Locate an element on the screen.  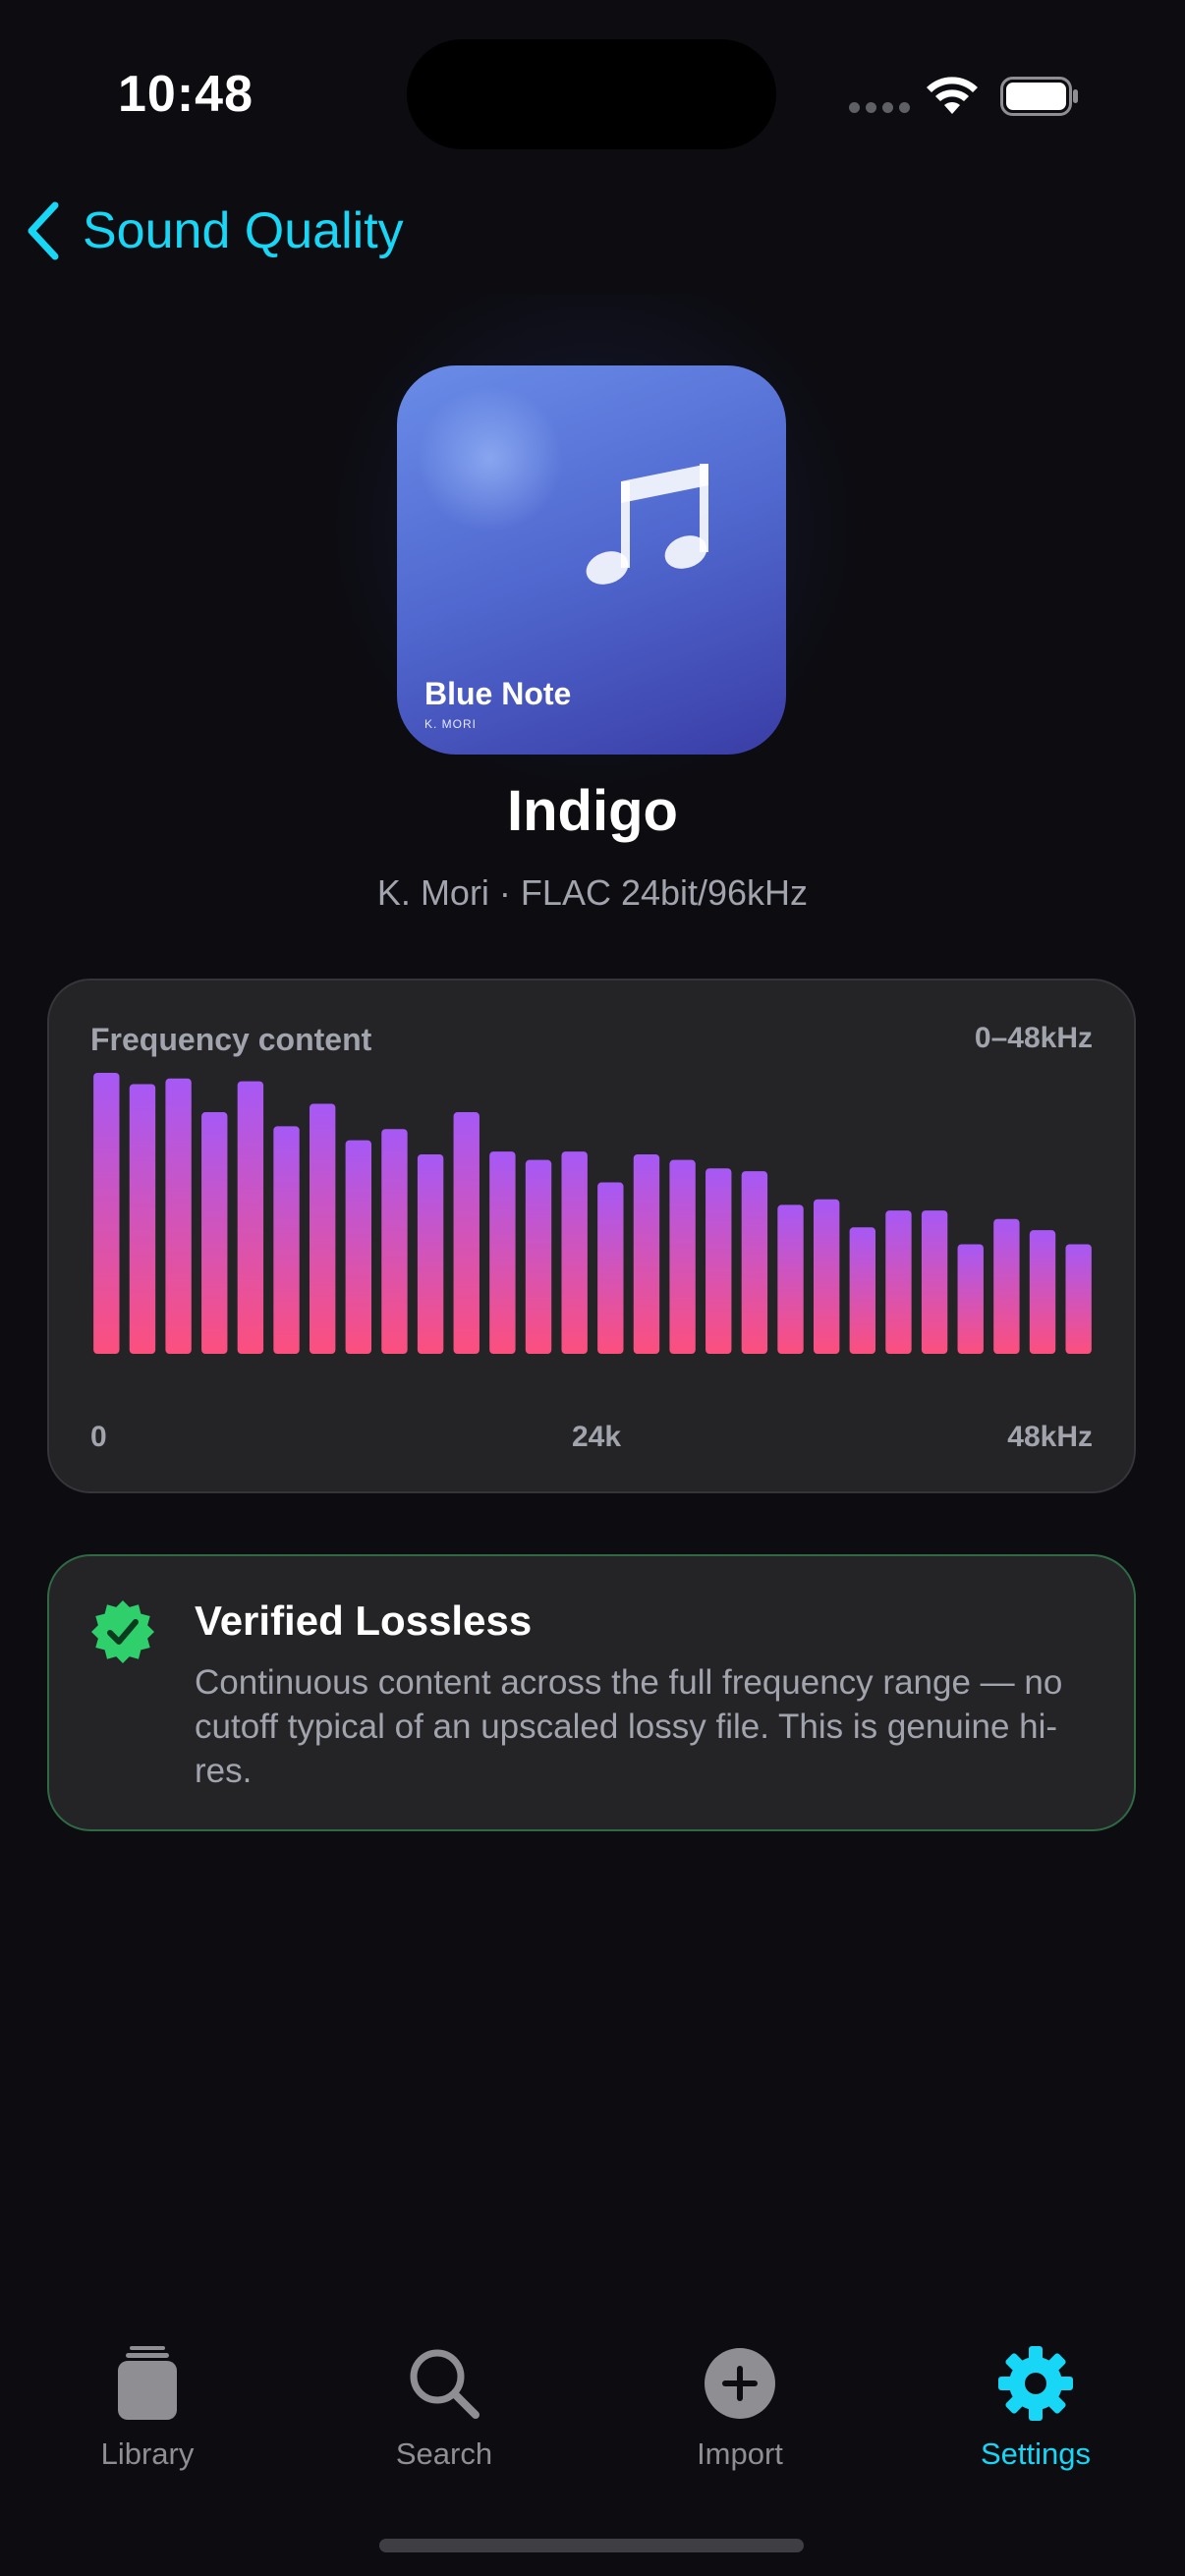
status-time: 10:48 is located at coordinates (186, 94).